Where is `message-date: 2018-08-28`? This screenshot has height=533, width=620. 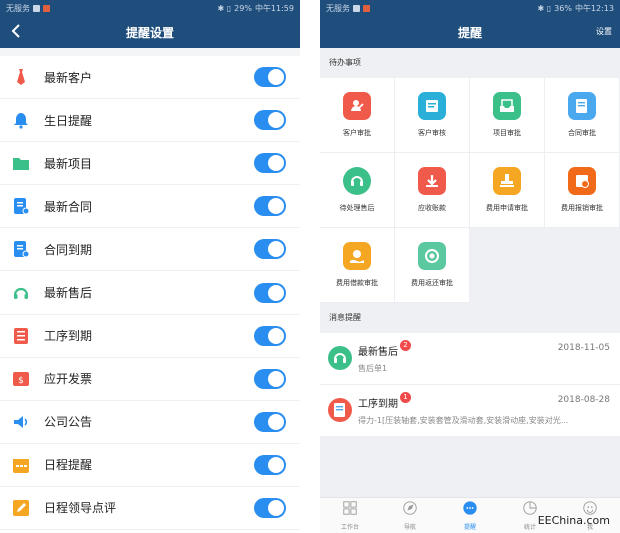
message-date: 2018-08-28 is located at coordinates (583, 400).